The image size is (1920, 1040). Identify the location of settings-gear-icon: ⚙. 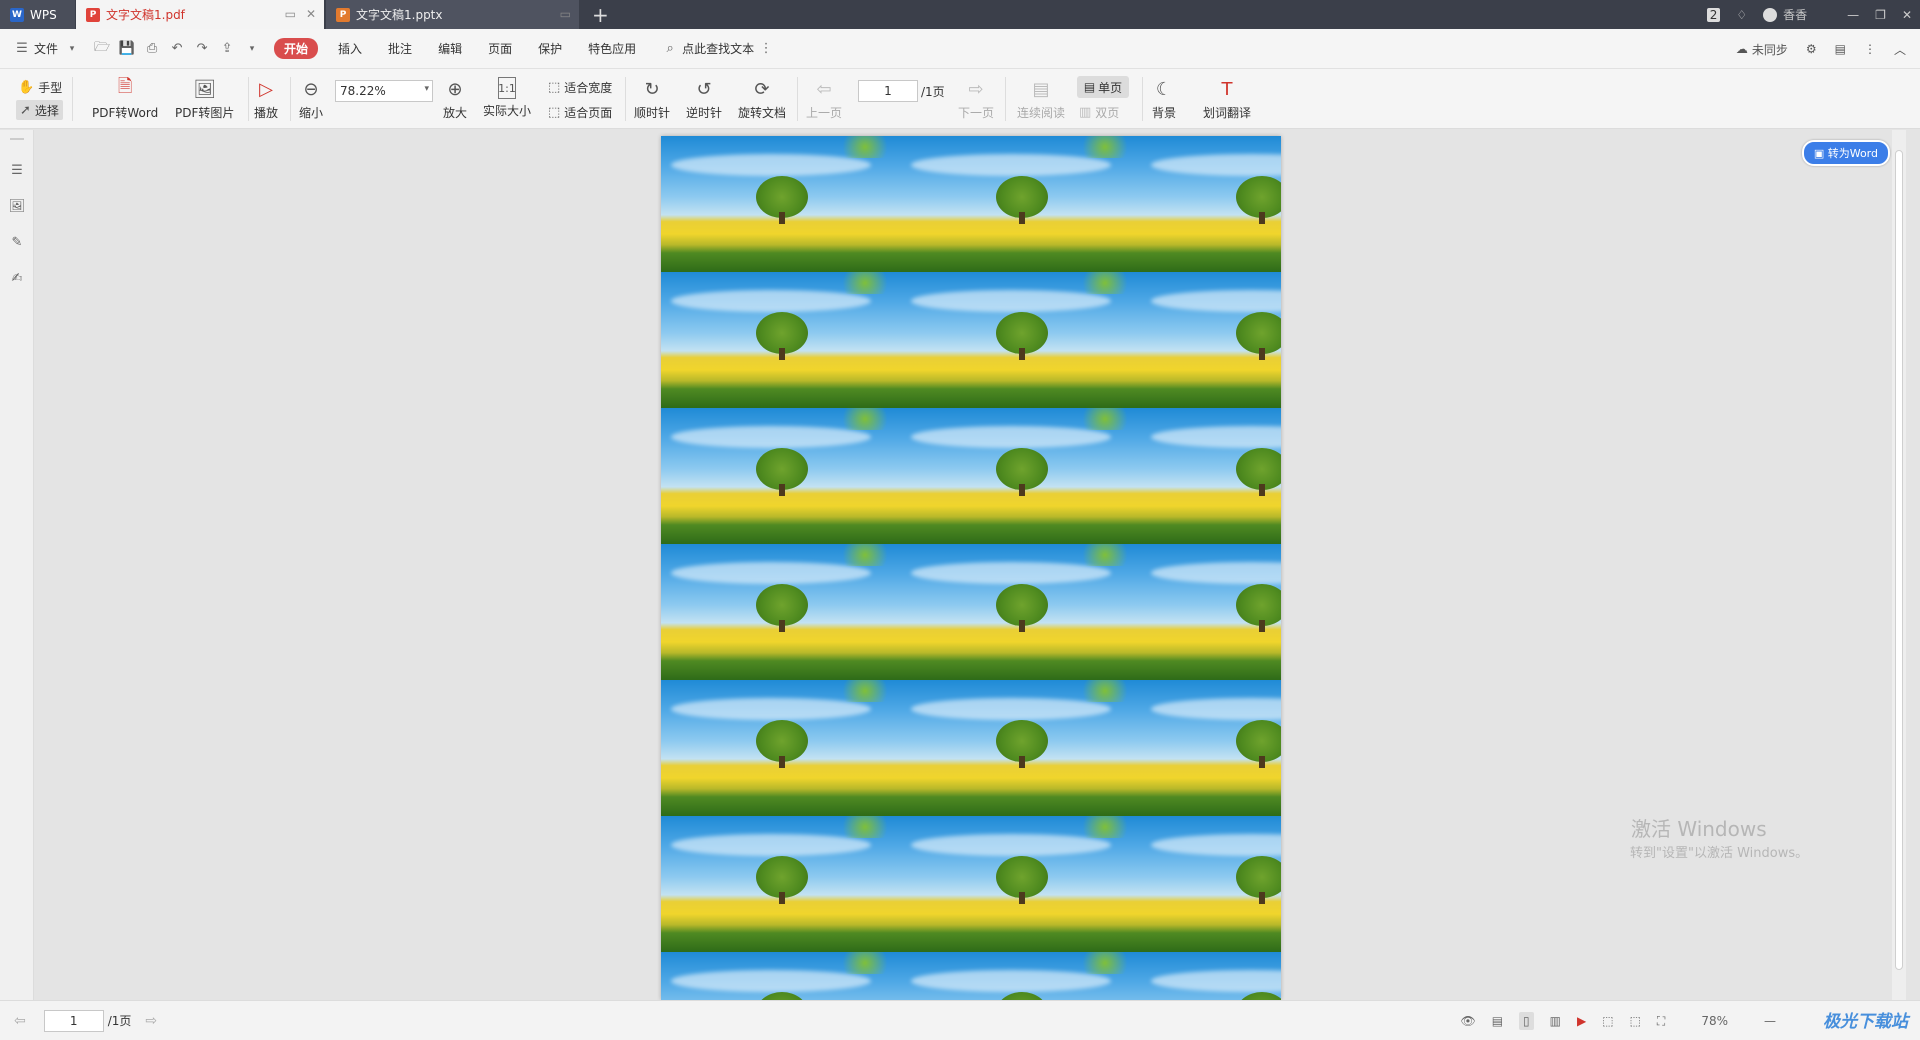
(1811, 49).